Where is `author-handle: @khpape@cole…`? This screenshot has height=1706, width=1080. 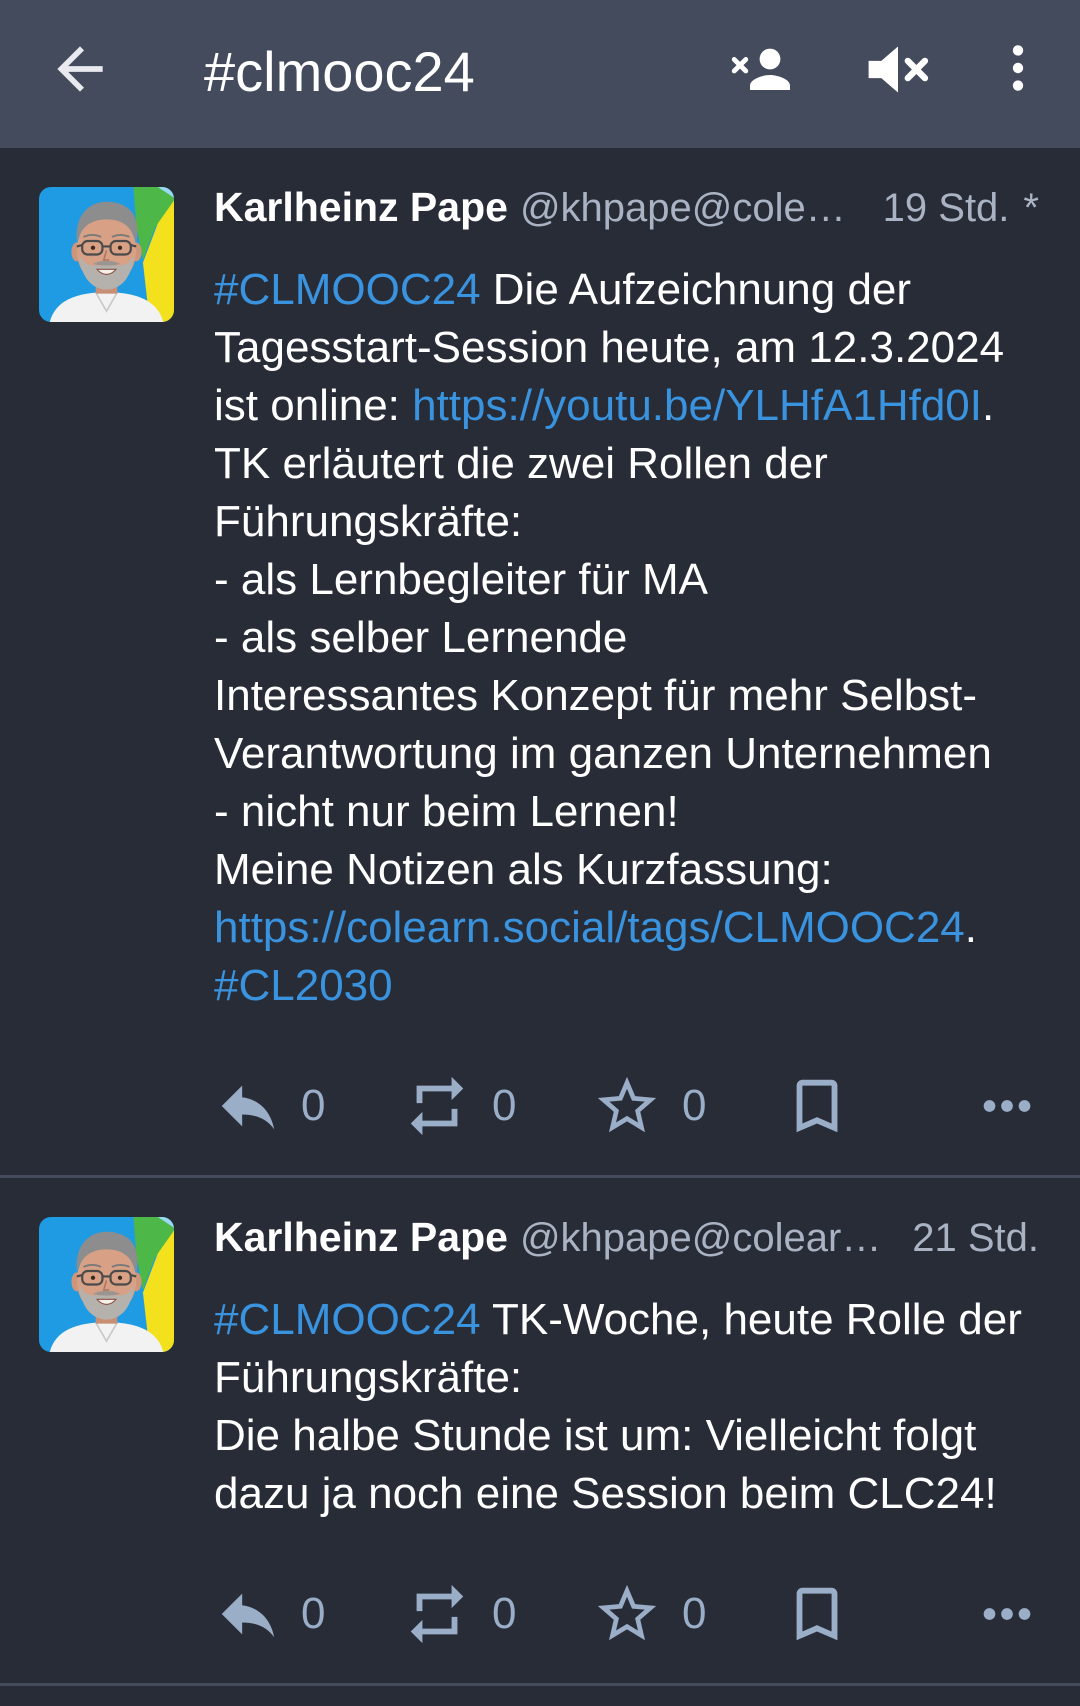 author-handle: @khpape@cole… is located at coordinates (682, 208).